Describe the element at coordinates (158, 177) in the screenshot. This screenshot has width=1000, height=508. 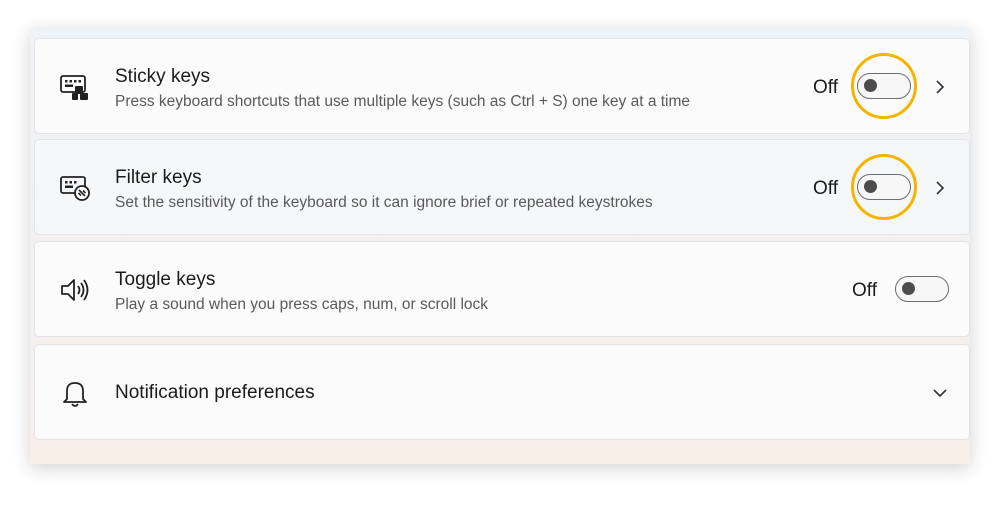
I see `setting-title: Filter keys` at that location.